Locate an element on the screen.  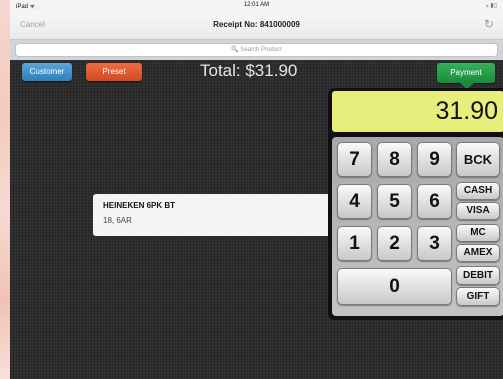
total-label: Total: $31.90 is located at coordinates (249, 70).